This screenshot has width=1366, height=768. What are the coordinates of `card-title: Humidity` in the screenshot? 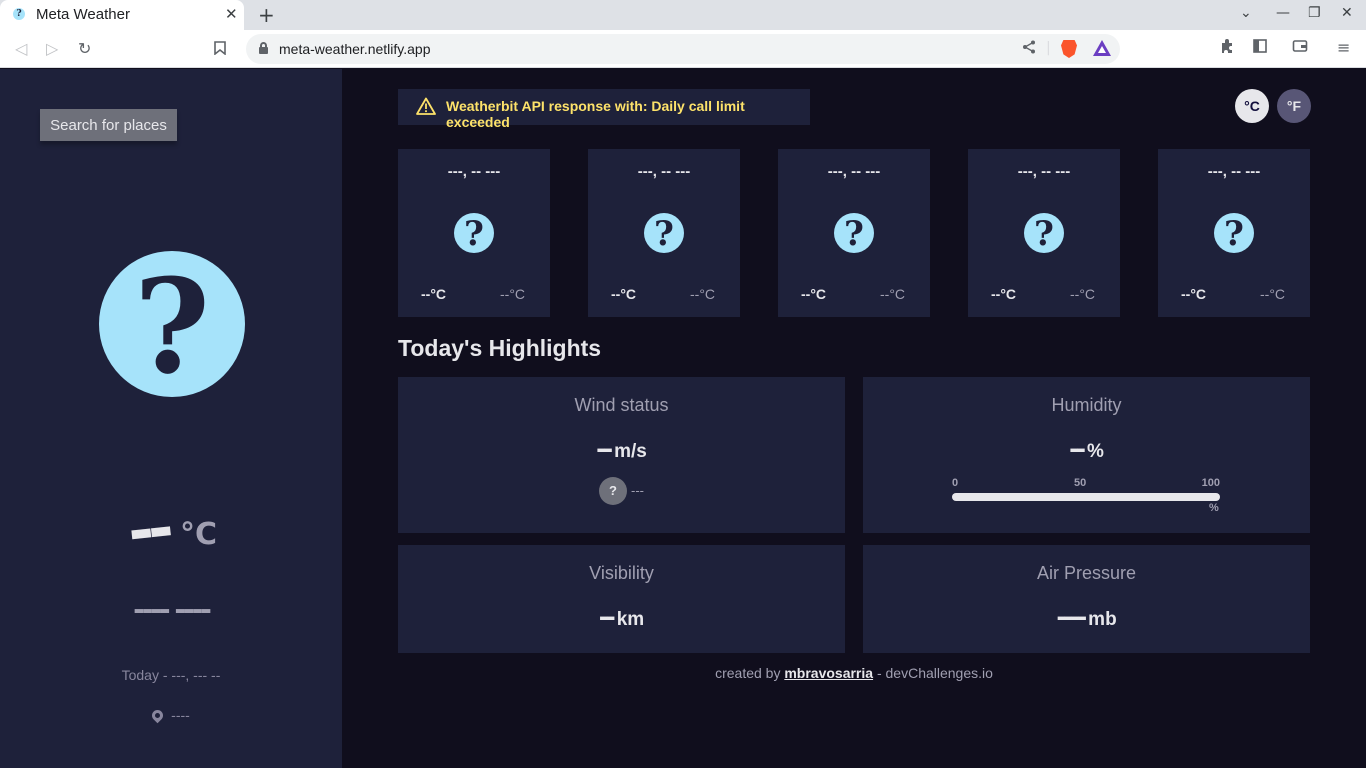 It's located at (1086, 405).